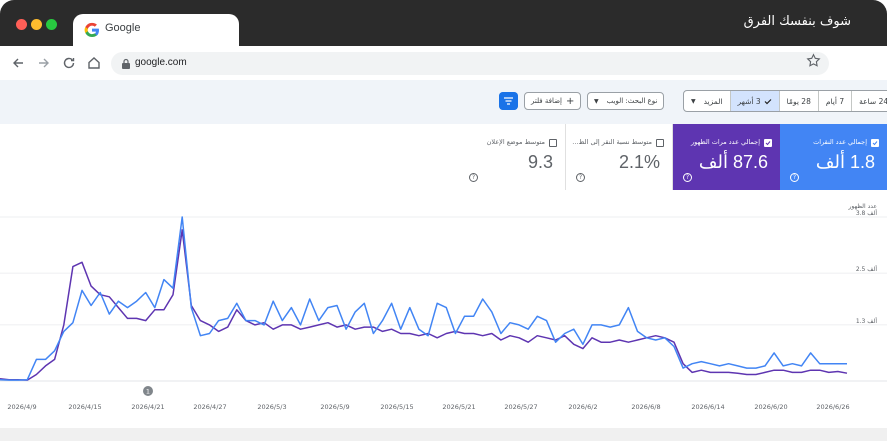  Describe the element at coordinates (515, 142) in the screenshot. I see `metric-label: متوسط موضع الإعلان` at that location.